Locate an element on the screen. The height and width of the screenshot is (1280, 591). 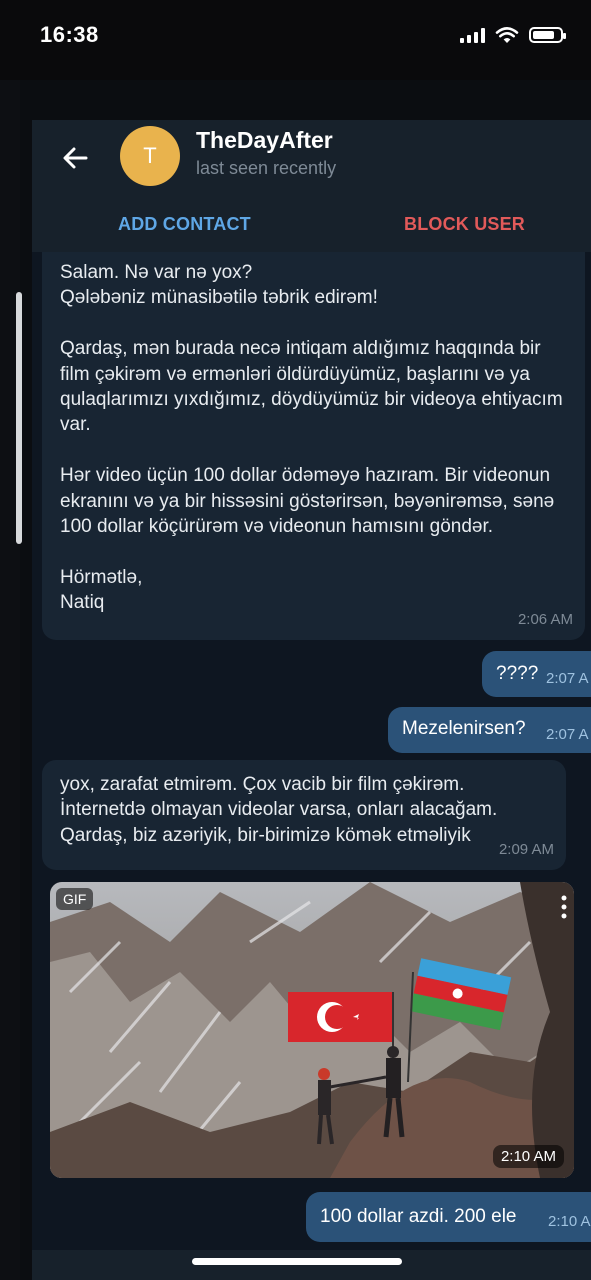
cellular-signal-icon is located at coordinates (472, 35).